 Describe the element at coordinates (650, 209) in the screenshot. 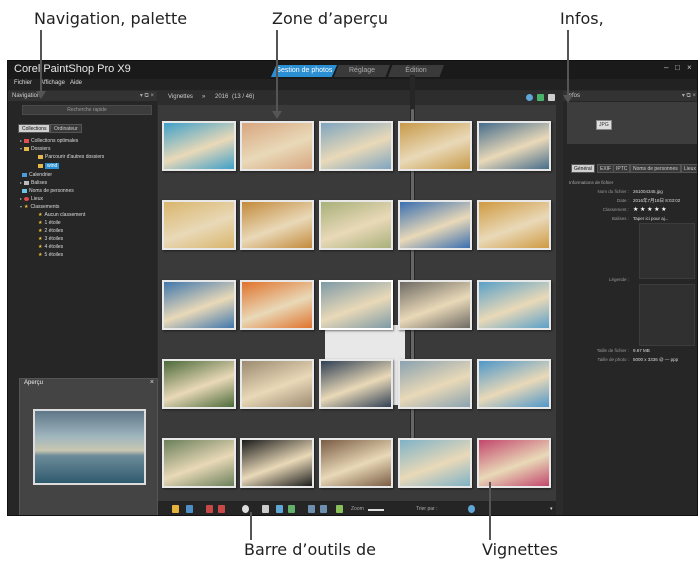

I see `rating-stars: ★ ★ ★ ★ ★` at that location.